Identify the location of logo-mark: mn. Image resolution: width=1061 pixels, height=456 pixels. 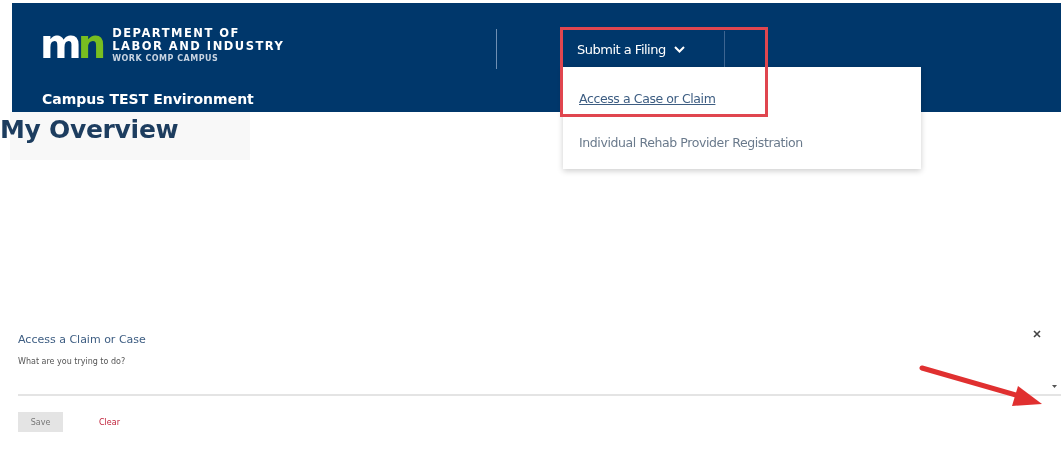
(71, 44).